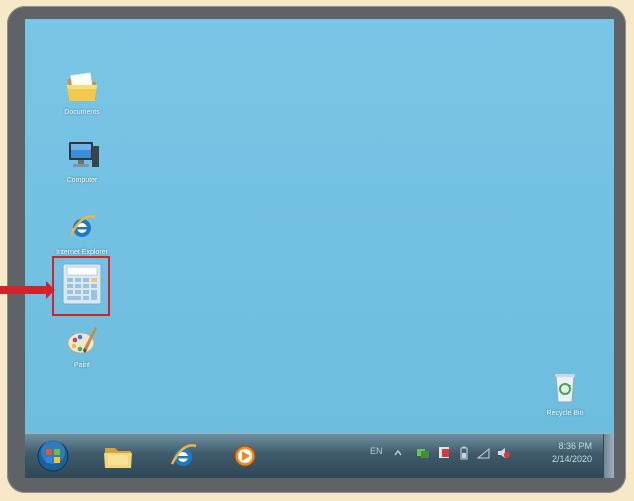  I want to click on desktop-icon-label: Computer, so click(82, 180).